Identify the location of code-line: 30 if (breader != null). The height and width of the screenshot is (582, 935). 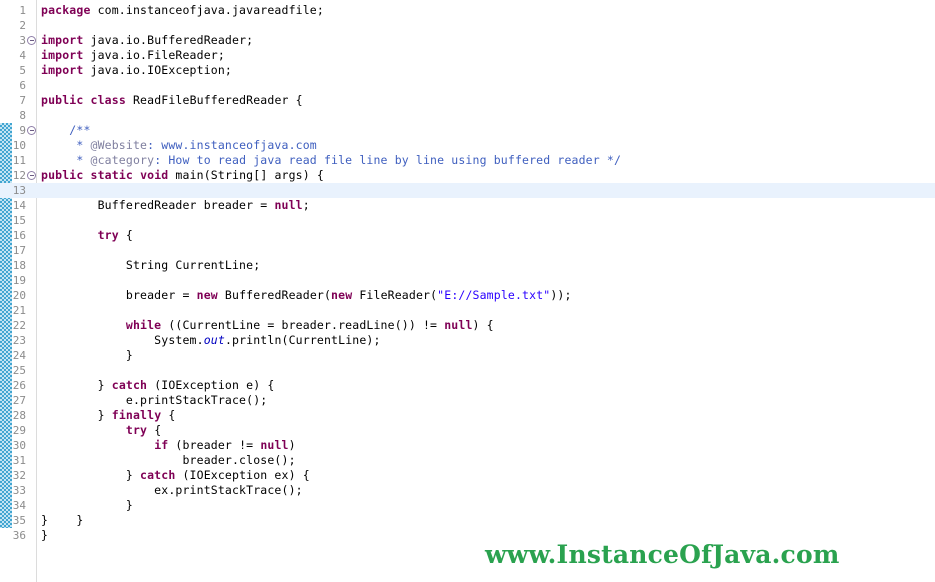
(467, 445).